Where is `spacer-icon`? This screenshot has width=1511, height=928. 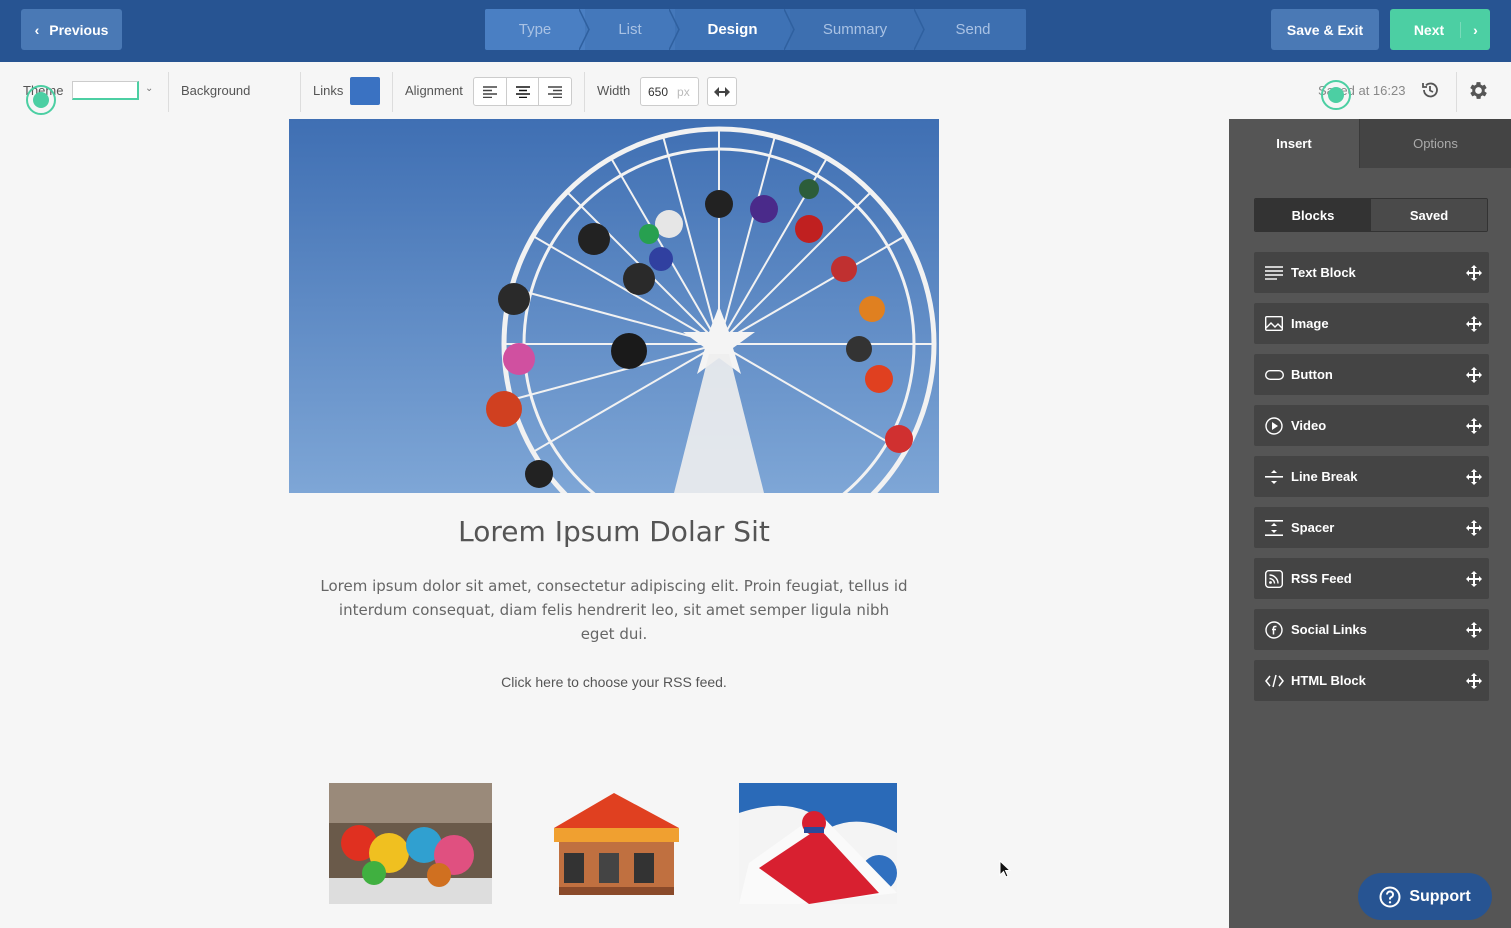 spacer-icon is located at coordinates (1274, 528).